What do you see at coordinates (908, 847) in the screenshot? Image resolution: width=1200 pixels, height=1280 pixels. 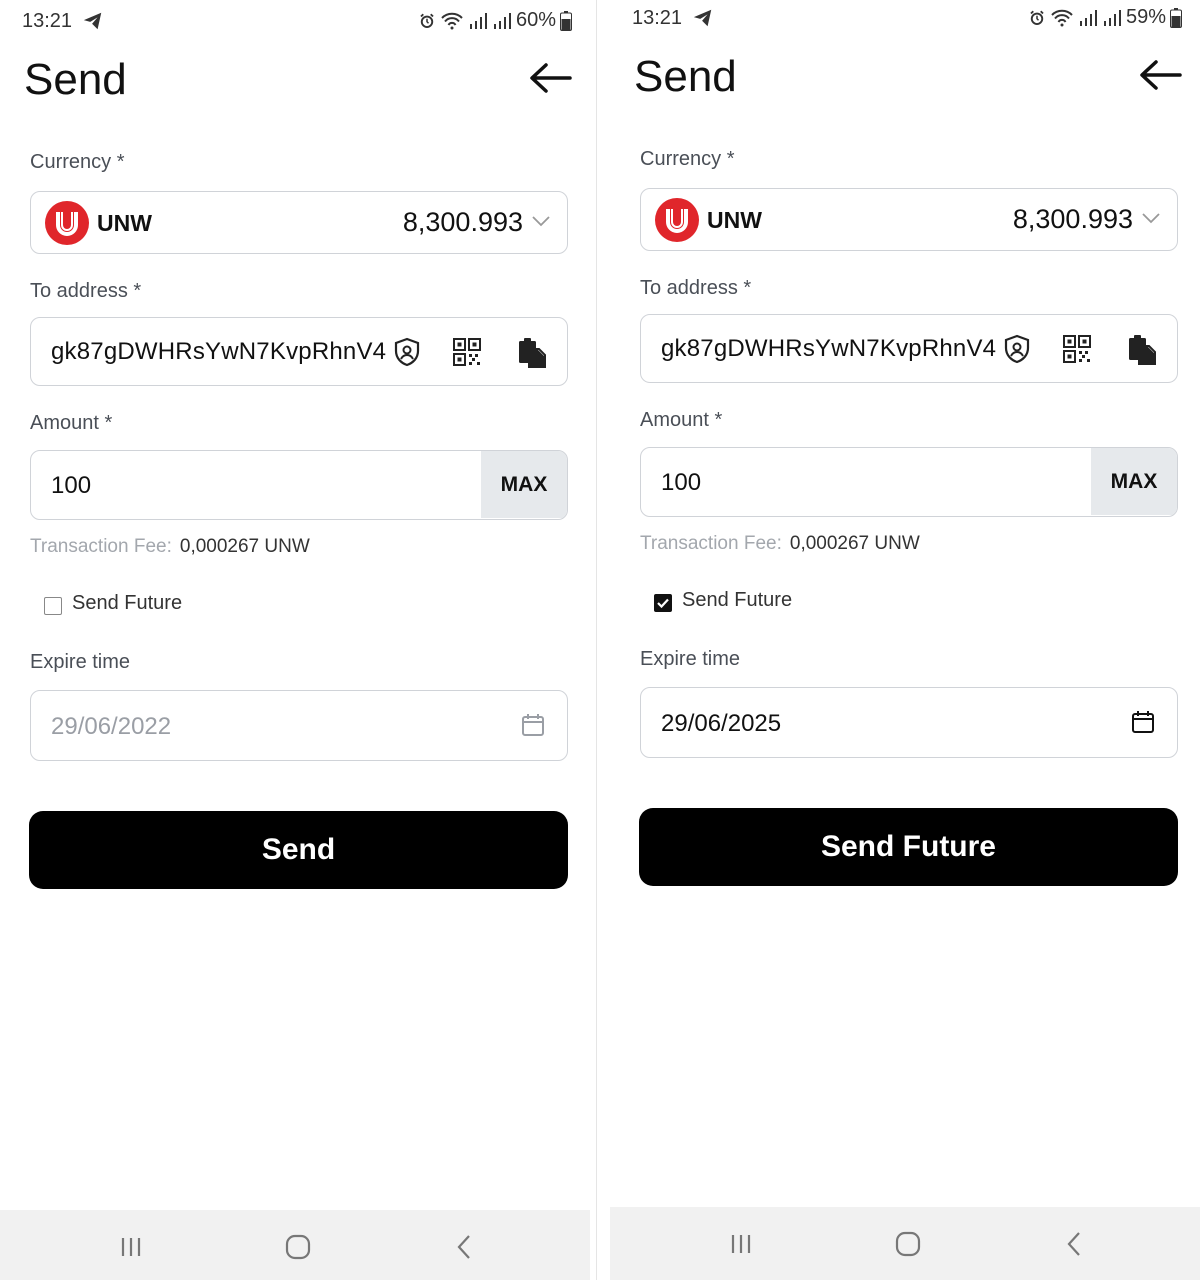 I see `send-future-button: Send Future` at bounding box center [908, 847].